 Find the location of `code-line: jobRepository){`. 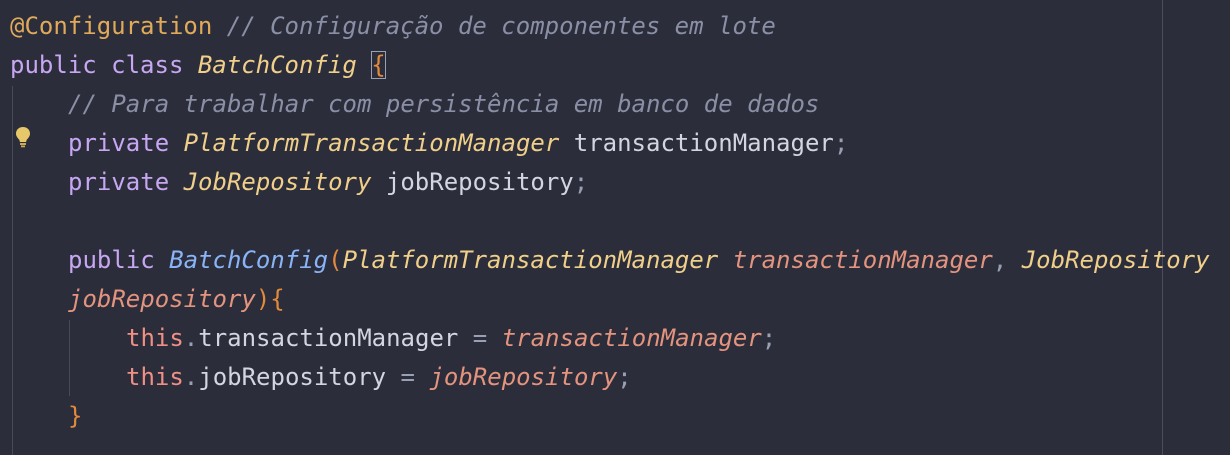

code-line: jobRepository){ is located at coordinates (176, 299).